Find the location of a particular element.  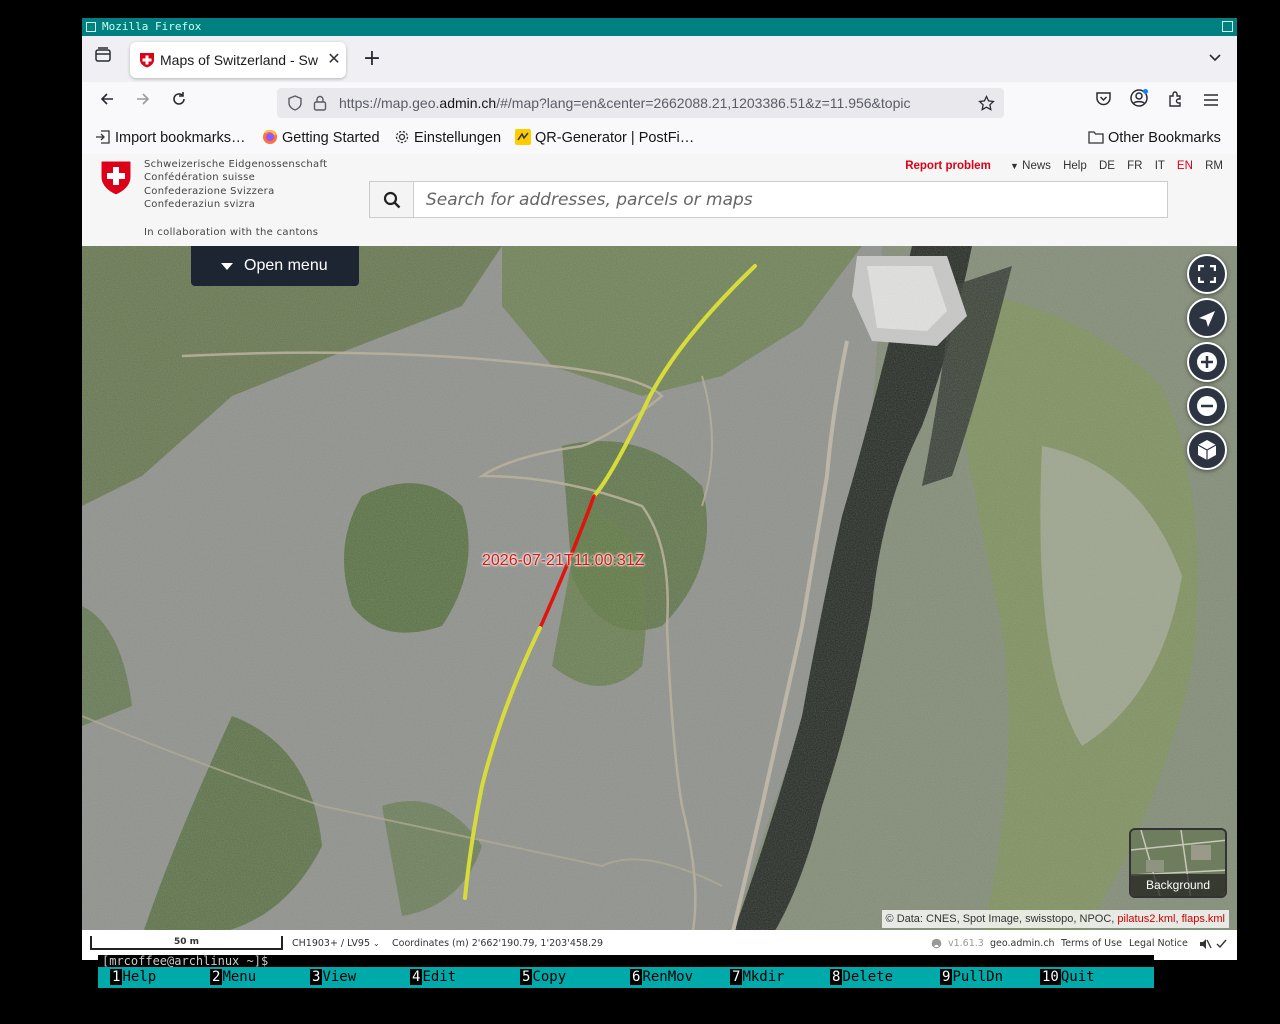

fkey-delete: 8 Delete is located at coordinates (861, 977).